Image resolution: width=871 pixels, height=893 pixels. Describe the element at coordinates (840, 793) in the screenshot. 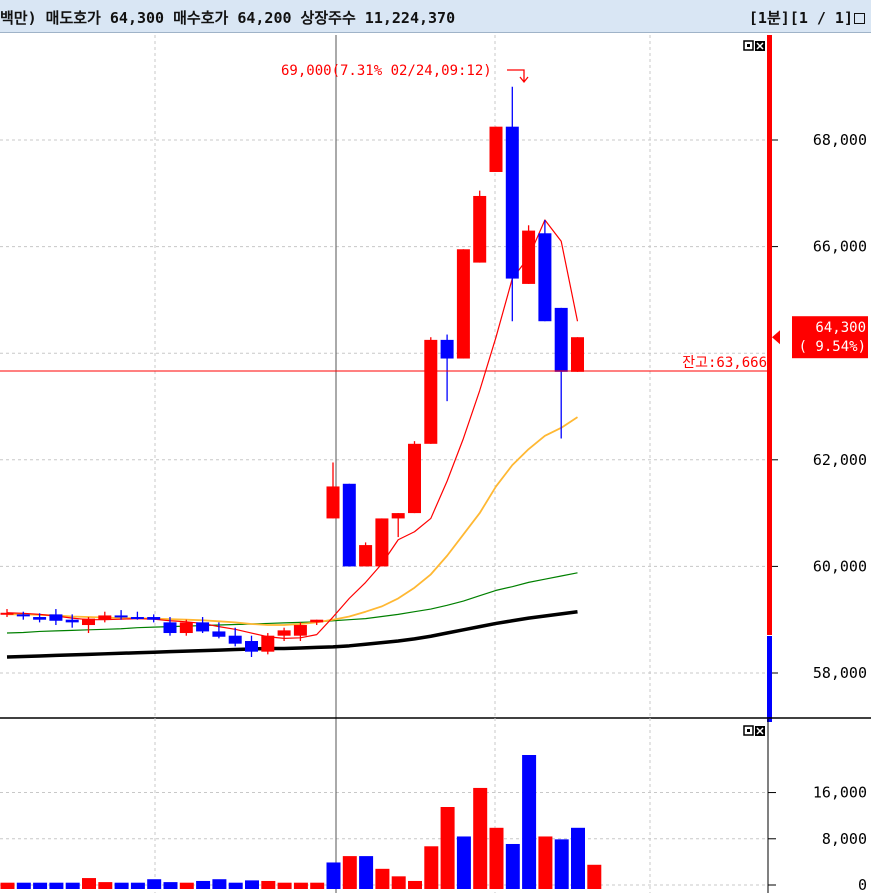

I see `axis-tick-label: 16,000` at that location.